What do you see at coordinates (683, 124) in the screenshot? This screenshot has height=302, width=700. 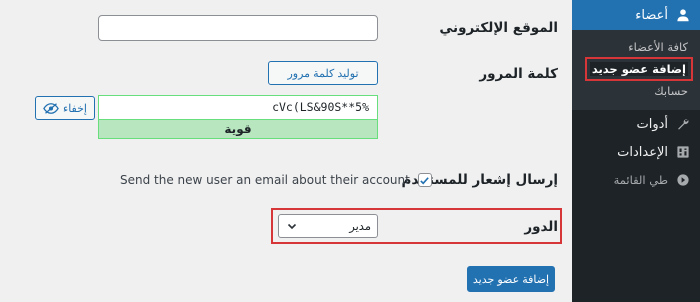 I see `wrench-icon` at bounding box center [683, 124].